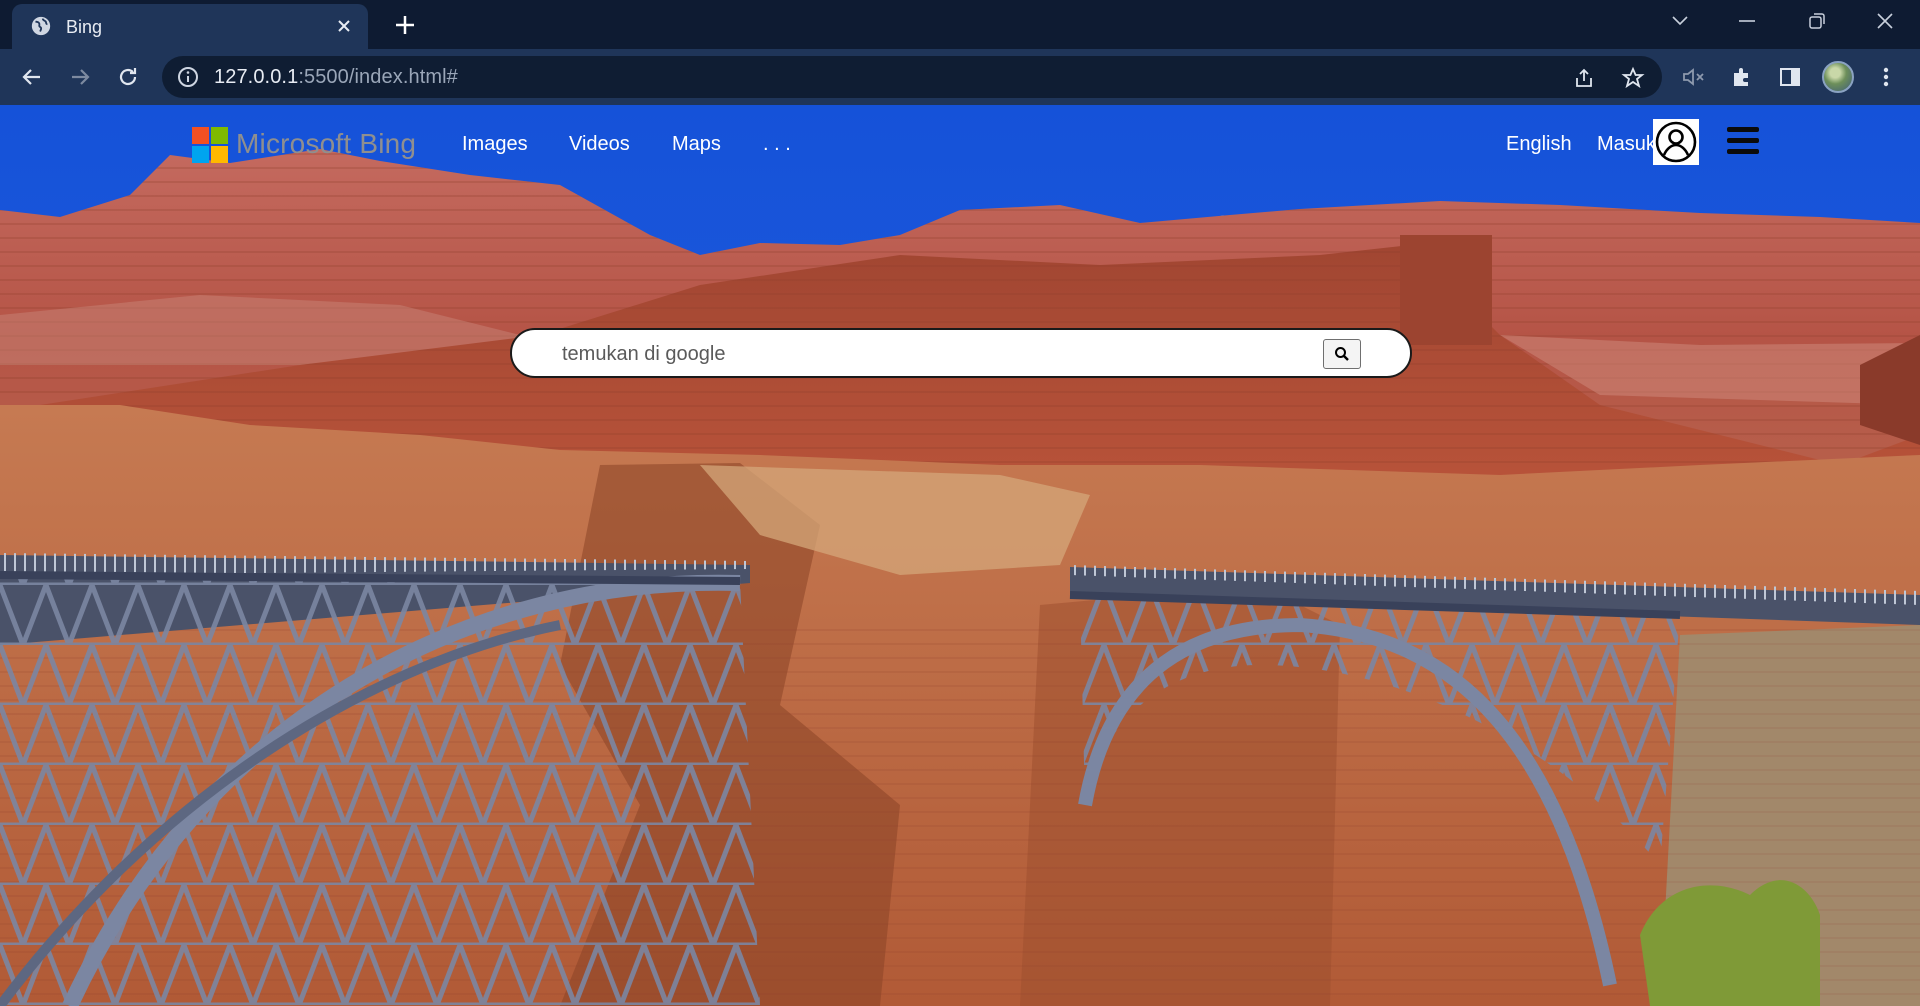 This screenshot has height=1006, width=1920. What do you see at coordinates (84, 27) in the screenshot?
I see `tab-title: Bing` at bounding box center [84, 27].